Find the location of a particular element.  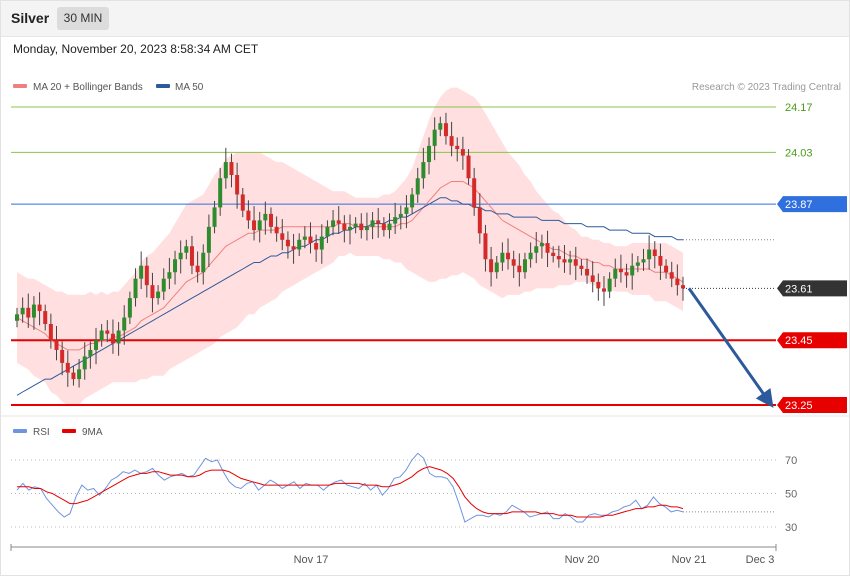

rsi-ma-legend-label: 9MA is located at coordinates (92, 432).